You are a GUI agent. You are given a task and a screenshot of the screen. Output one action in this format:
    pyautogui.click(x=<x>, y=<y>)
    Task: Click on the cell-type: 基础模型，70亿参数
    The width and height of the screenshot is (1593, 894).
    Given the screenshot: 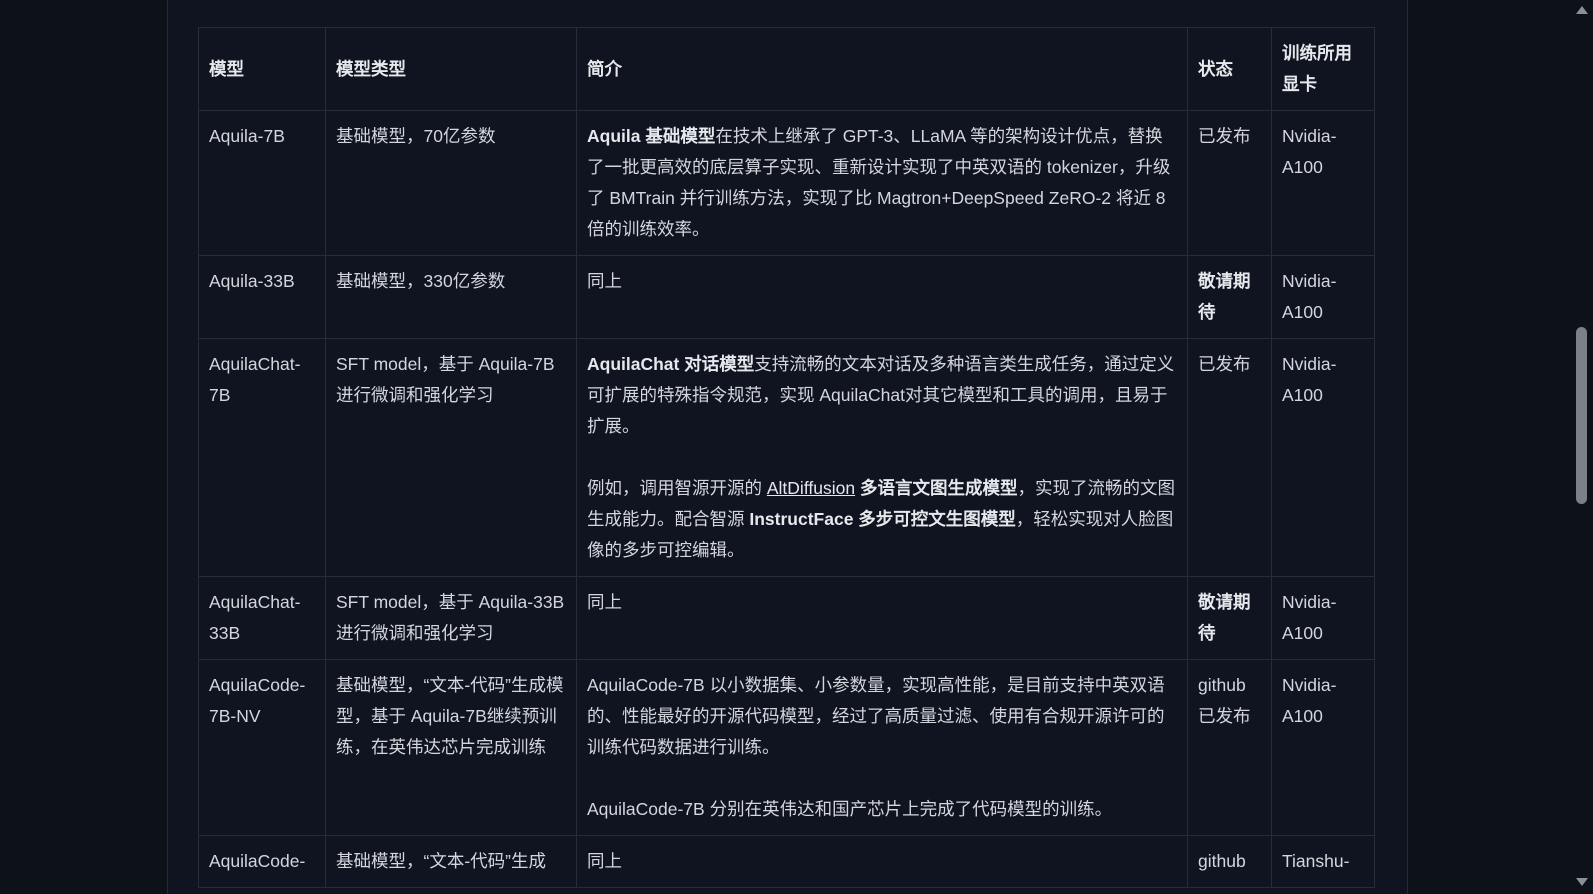 What is the action you would take?
    pyautogui.click(x=451, y=183)
    